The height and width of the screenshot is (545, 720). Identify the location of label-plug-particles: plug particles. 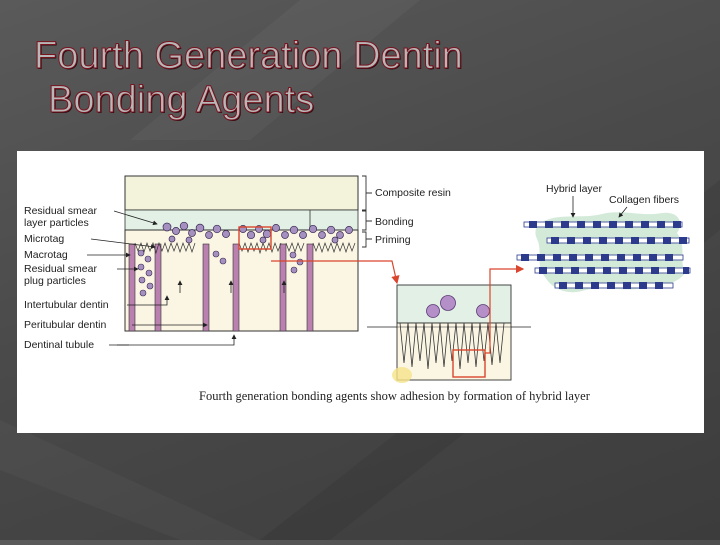
(55, 281).